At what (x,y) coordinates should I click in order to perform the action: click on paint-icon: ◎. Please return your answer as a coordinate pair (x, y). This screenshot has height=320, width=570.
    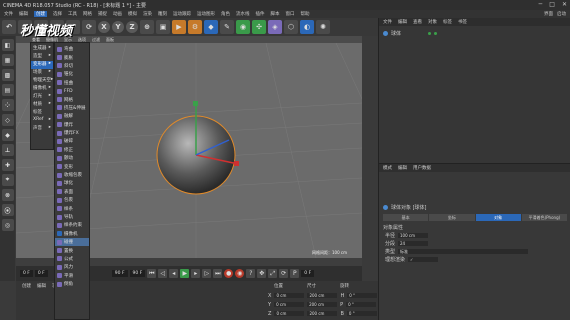
    Looking at the image, I should click on (7, 225).